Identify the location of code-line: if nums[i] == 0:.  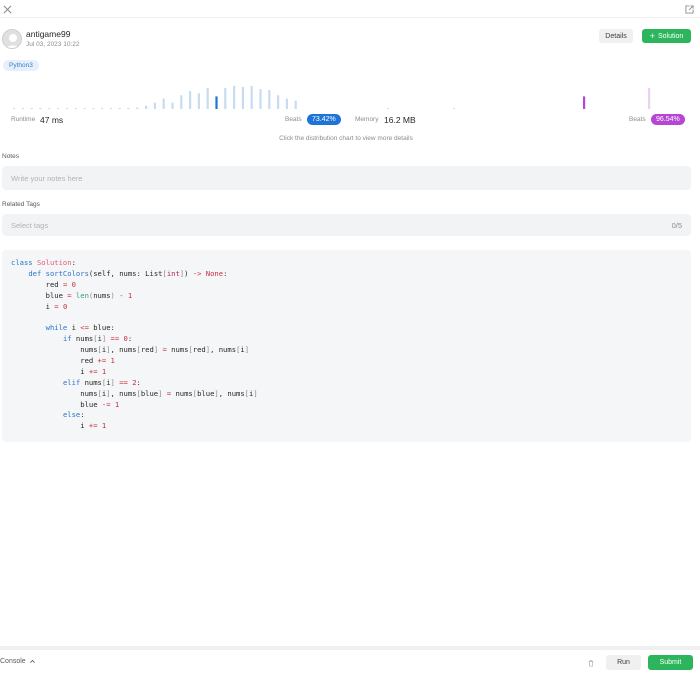
(97, 339).